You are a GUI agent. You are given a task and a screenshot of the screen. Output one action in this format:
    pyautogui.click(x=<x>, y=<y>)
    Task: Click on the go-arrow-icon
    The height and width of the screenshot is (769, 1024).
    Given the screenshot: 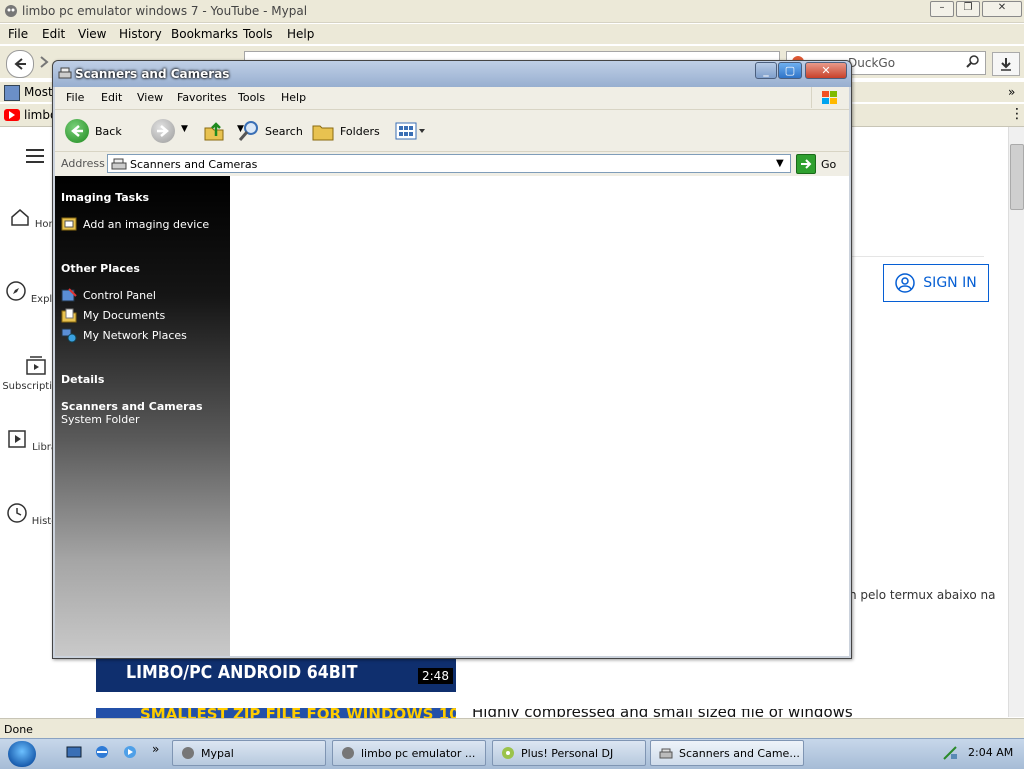 What is the action you would take?
    pyautogui.click(x=806, y=164)
    